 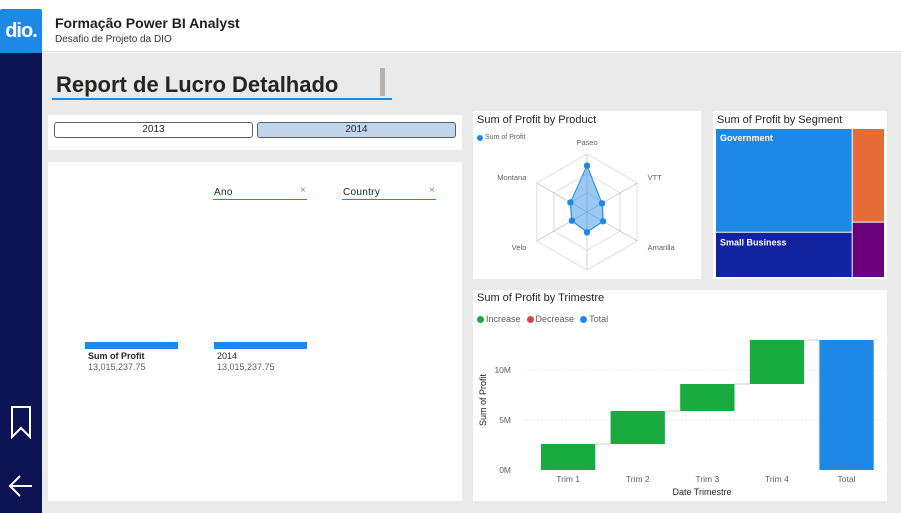 What do you see at coordinates (153, 130) in the screenshot?
I see `year-button-2013: 2013` at bounding box center [153, 130].